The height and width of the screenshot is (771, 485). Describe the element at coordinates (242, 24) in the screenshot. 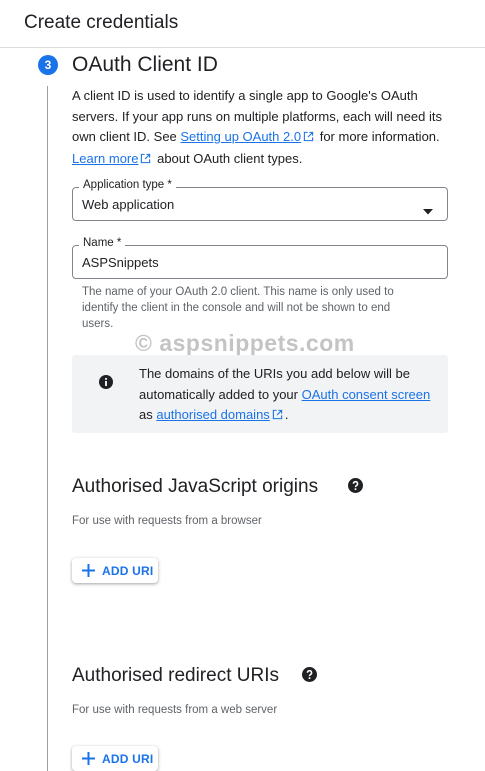

I see `page-header: Create credentials` at that location.